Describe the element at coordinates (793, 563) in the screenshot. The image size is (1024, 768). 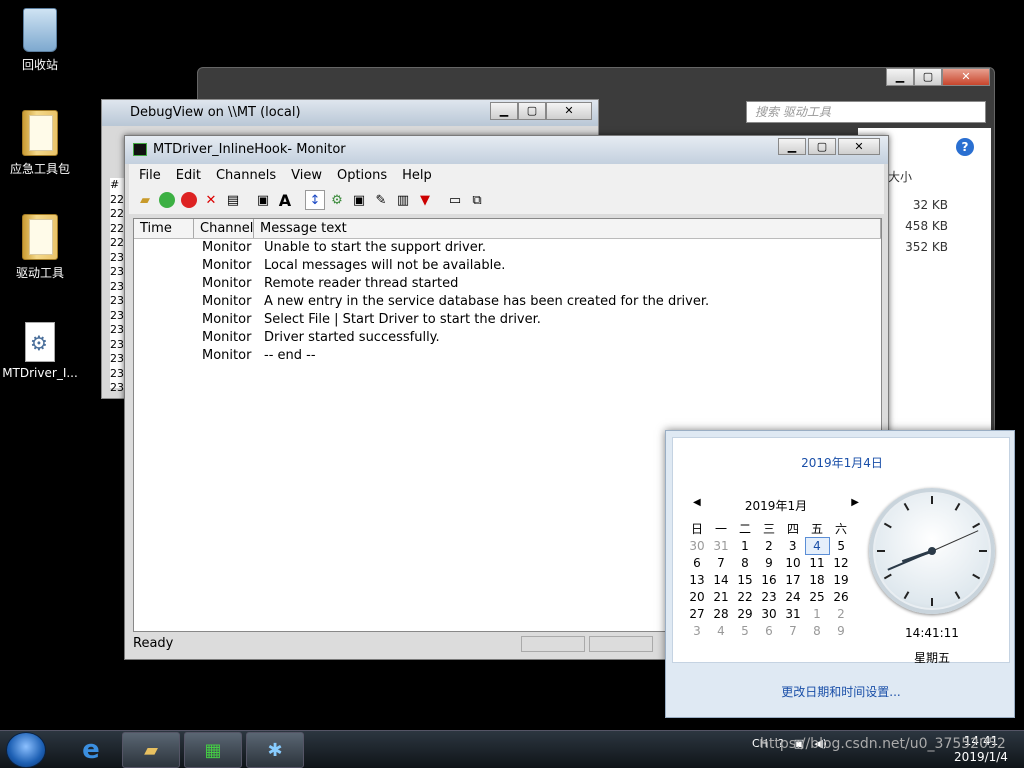
I see `calendar-day: 10` at that location.